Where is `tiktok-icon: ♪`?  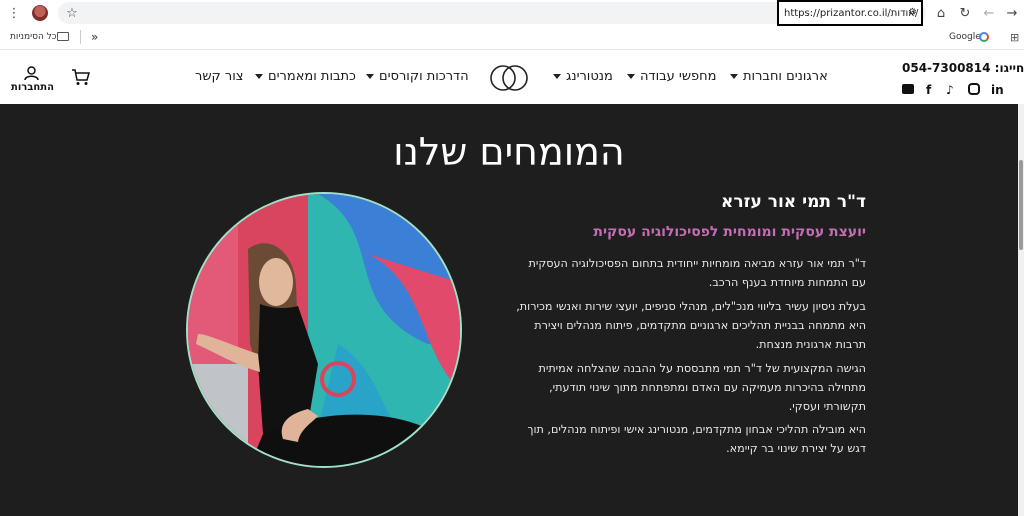
tiktok-icon: ♪ is located at coordinates (950, 90).